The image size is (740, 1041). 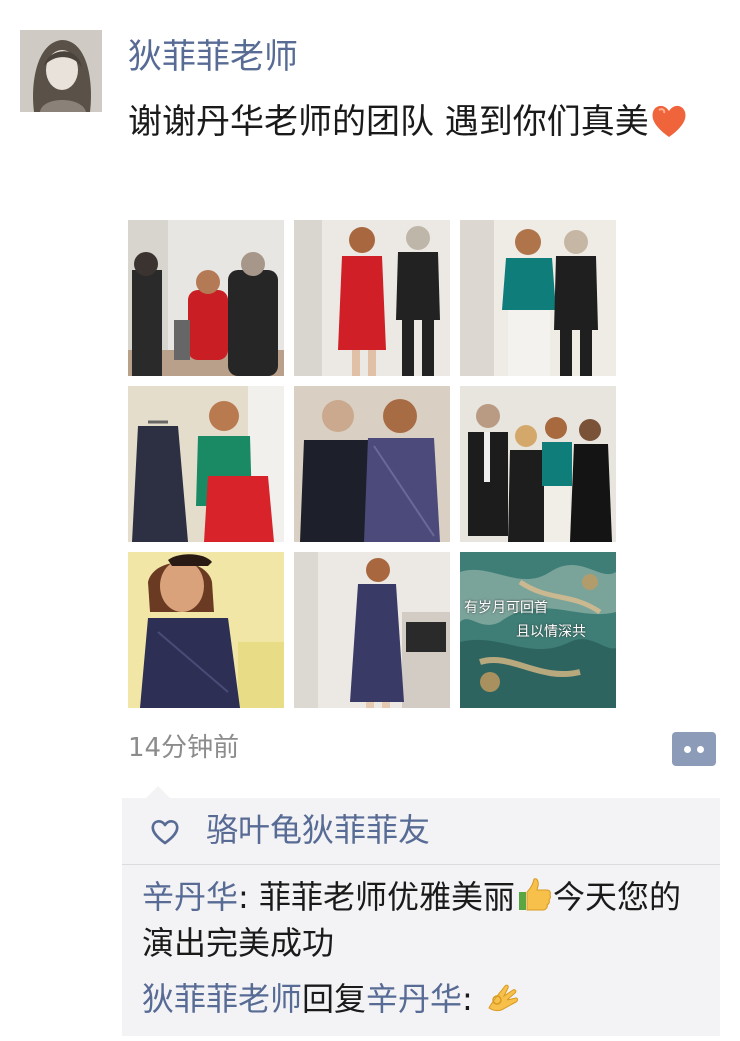 I want to click on photo-thumbnail-9: 有岁月可回首 且以情深共, so click(x=538, y=630).